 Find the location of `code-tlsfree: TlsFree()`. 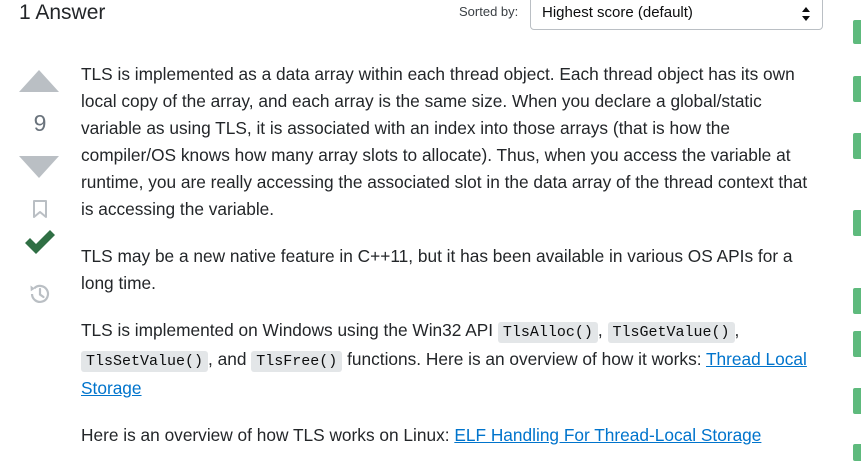

code-tlsfree: TlsFree() is located at coordinates (297, 361).